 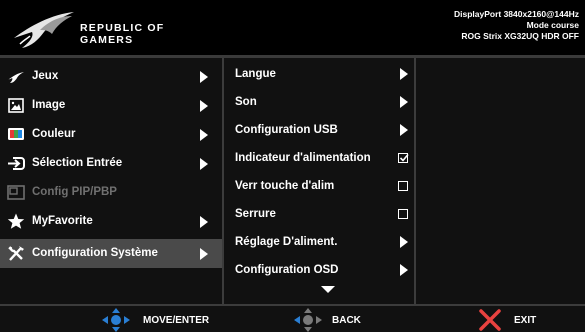 What do you see at coordinates (346, 320) in the screenshot?
I see `back-label: BACK` at bounding box center [346, 320].